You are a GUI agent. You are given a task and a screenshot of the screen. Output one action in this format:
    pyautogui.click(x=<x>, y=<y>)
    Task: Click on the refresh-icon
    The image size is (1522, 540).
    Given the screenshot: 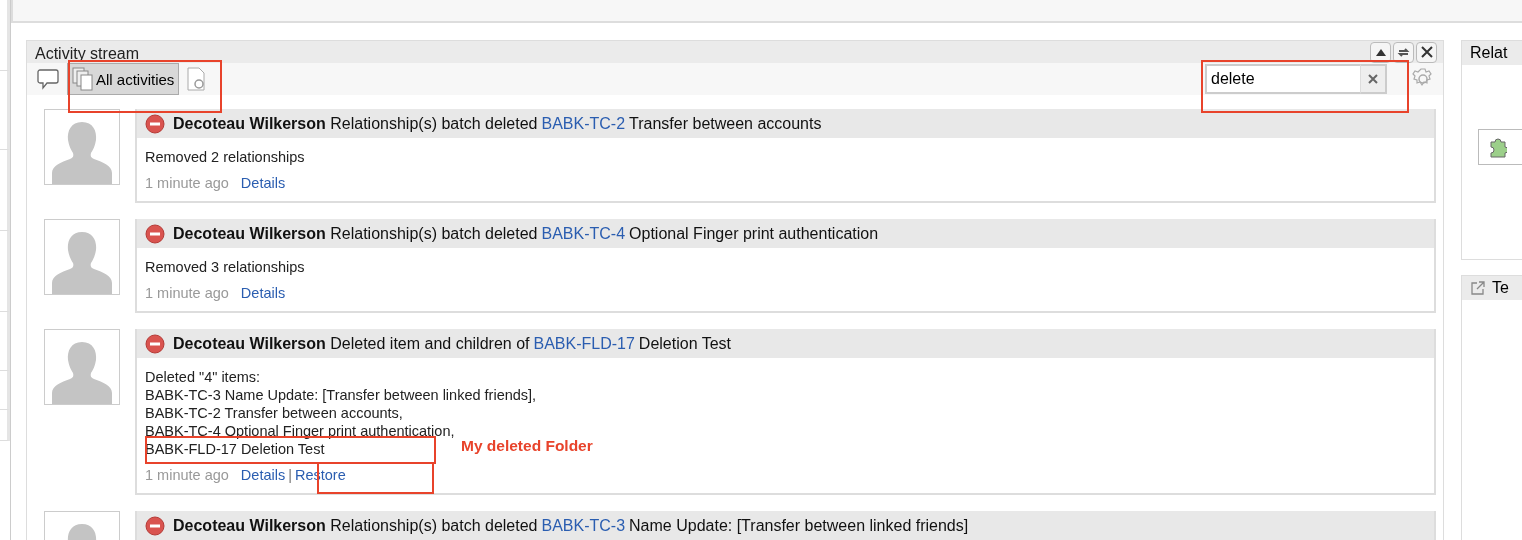 What is the action you would take?
    pyautogui.click(x=1403, y=52)
    